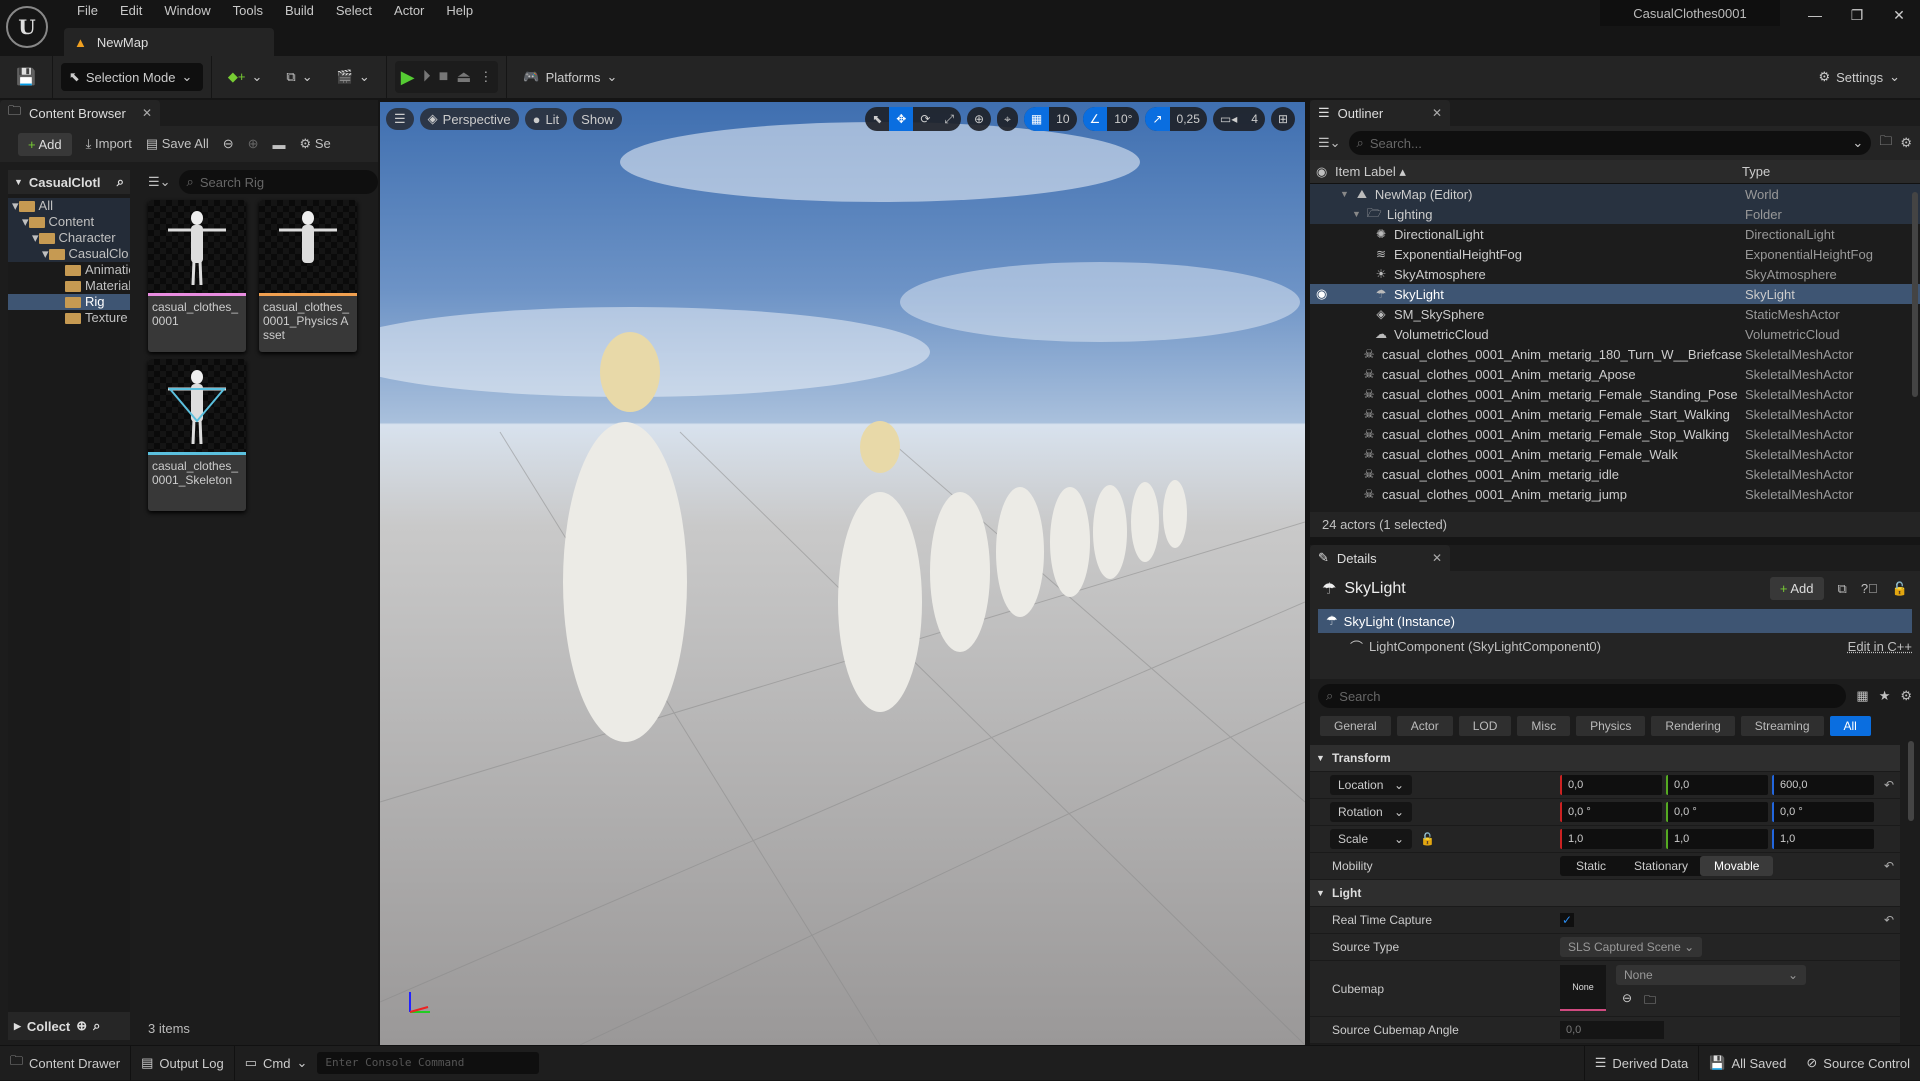  What do you see at coordinates (131, 10) in the screenshot?
I see `menu-edit: Edit` at bounding box center [131, 10].